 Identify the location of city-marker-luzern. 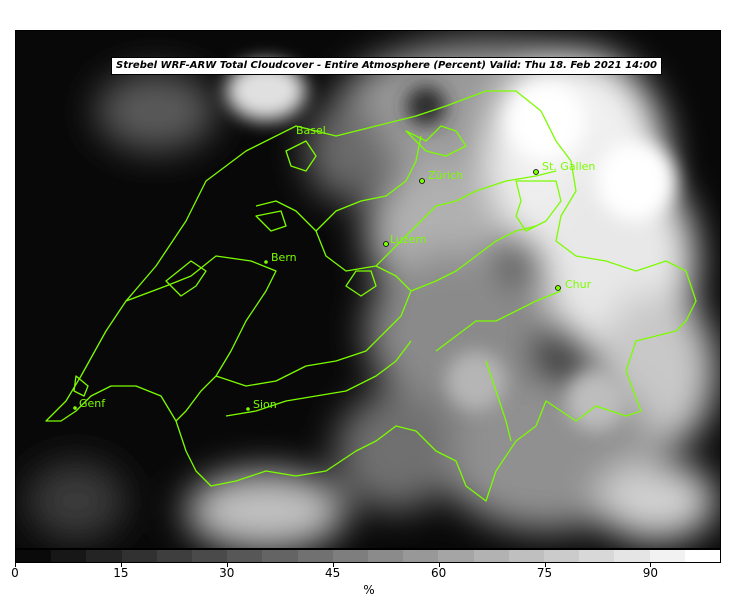
(386, 244).